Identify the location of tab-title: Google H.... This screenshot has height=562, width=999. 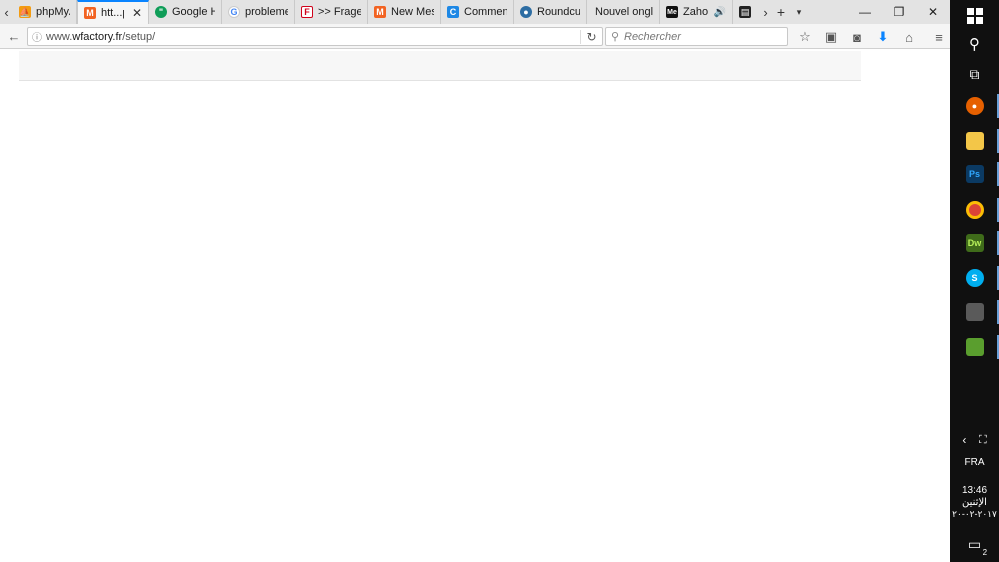
(193, 12).